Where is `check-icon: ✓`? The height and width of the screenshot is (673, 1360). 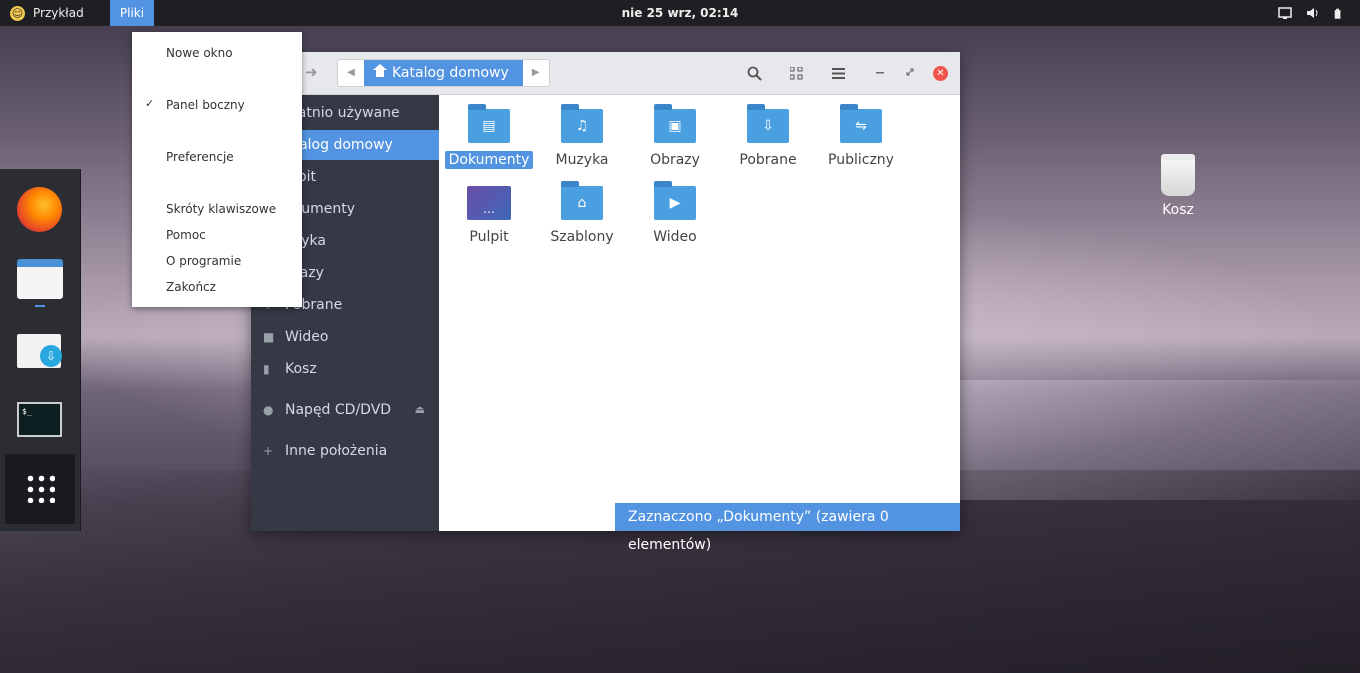 check-icon: ✓ is located at coordinates (150, 103).